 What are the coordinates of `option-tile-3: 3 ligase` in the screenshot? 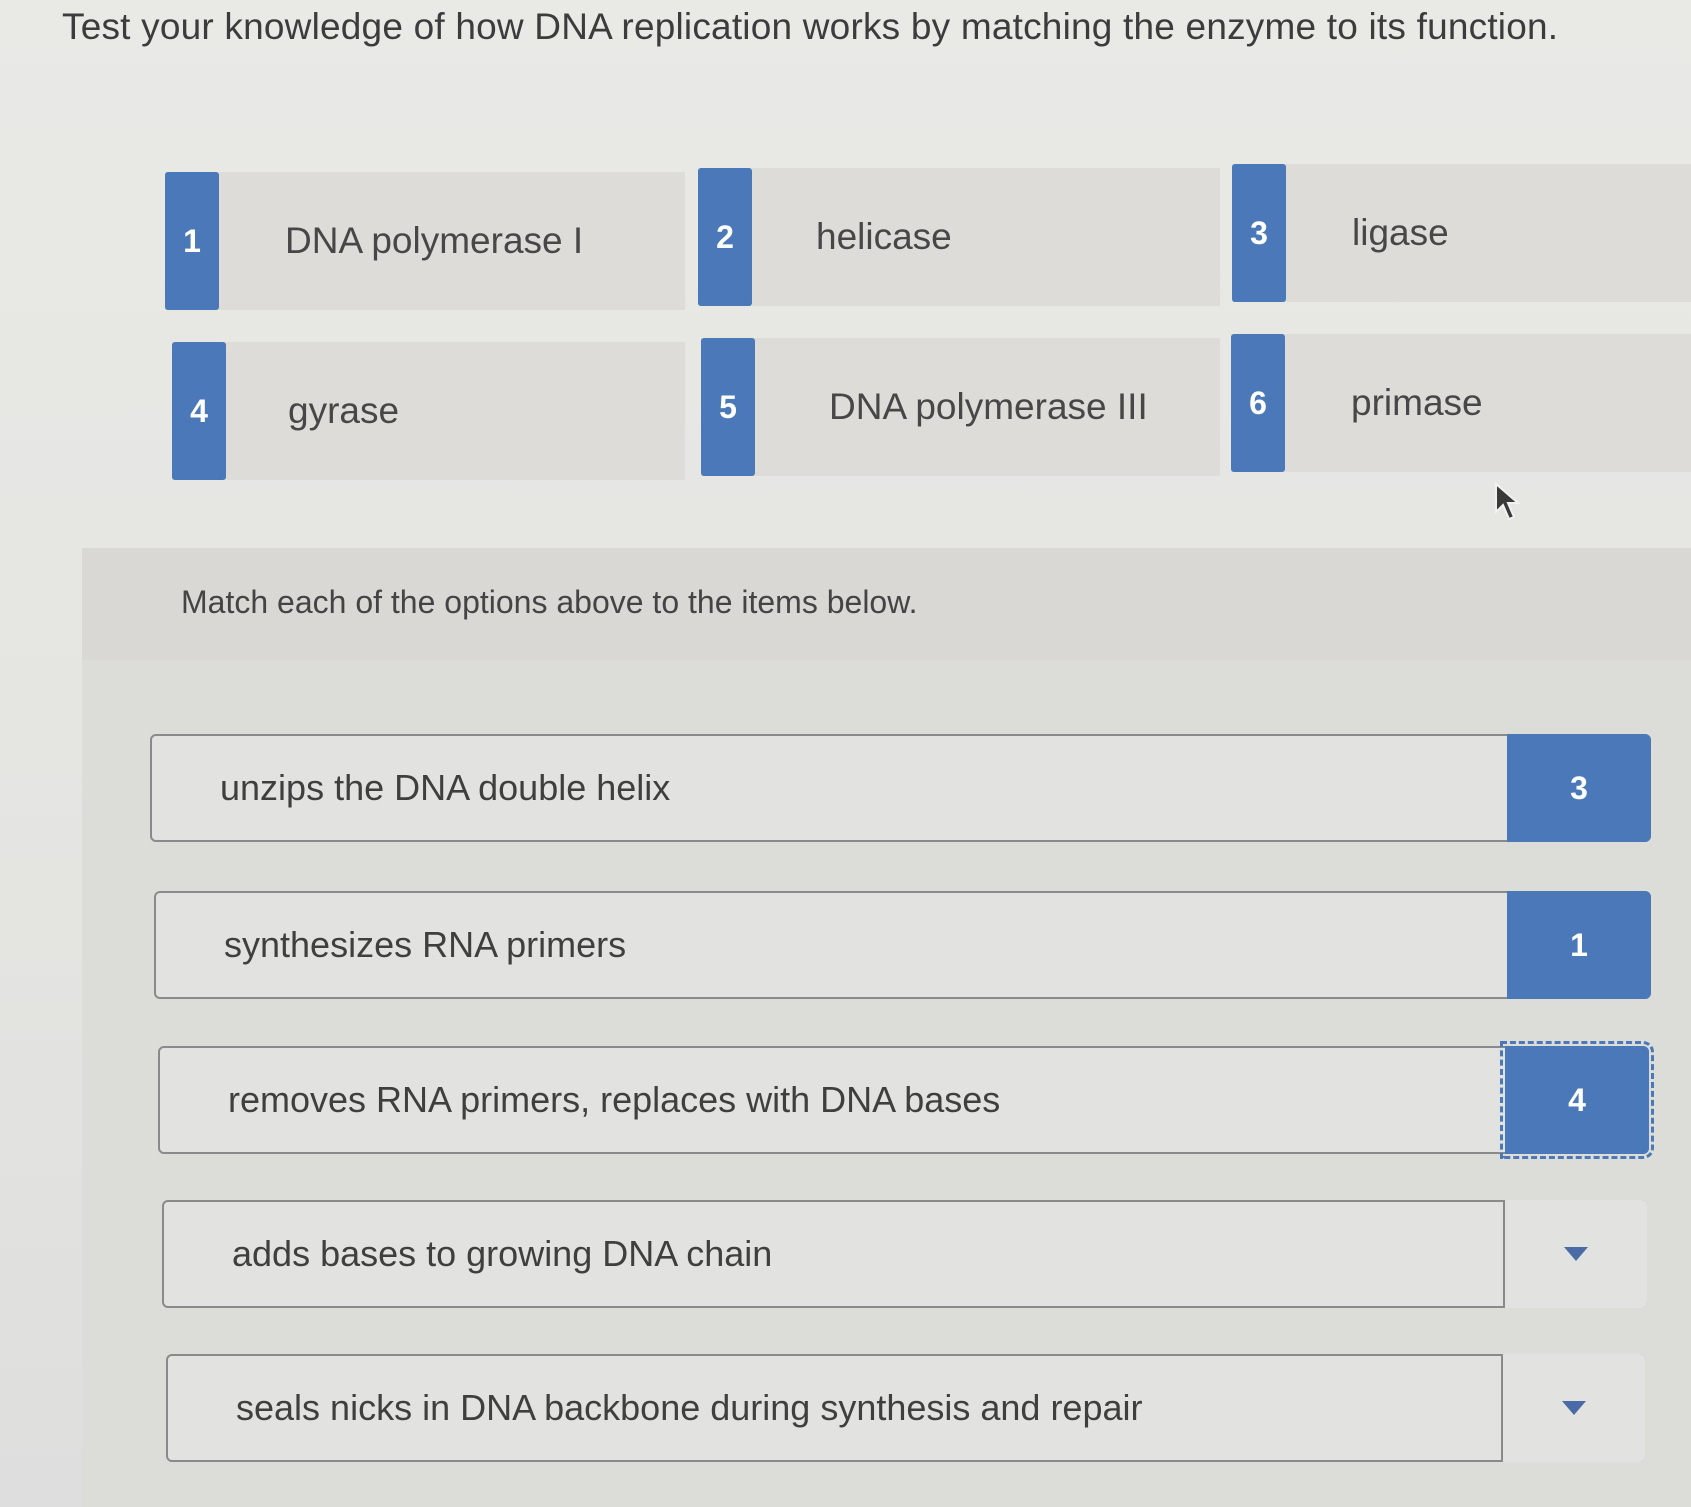 It's located at (1461, 233).